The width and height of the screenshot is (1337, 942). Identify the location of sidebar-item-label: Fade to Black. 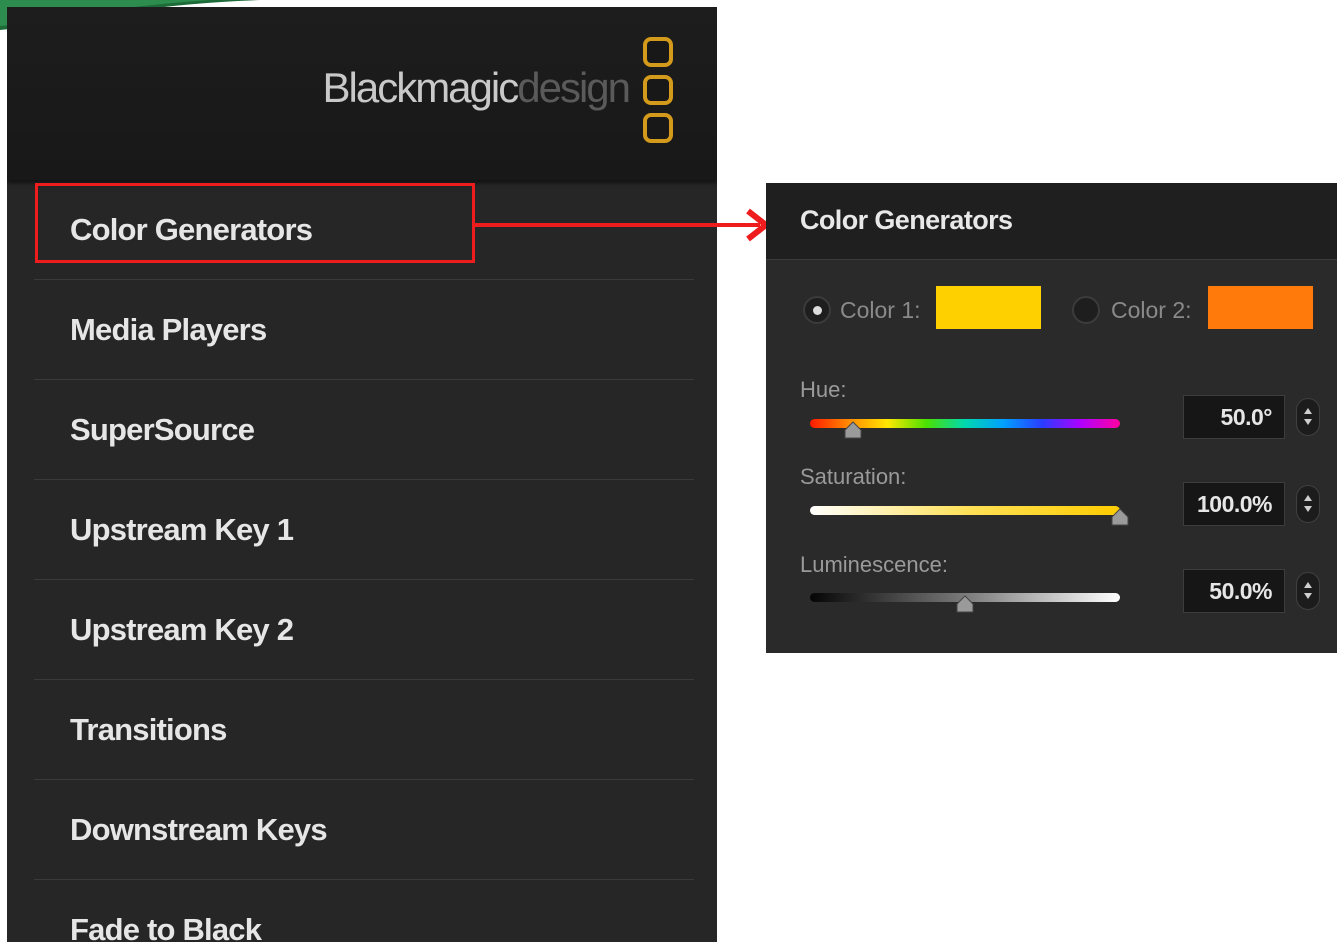
(166, 927).